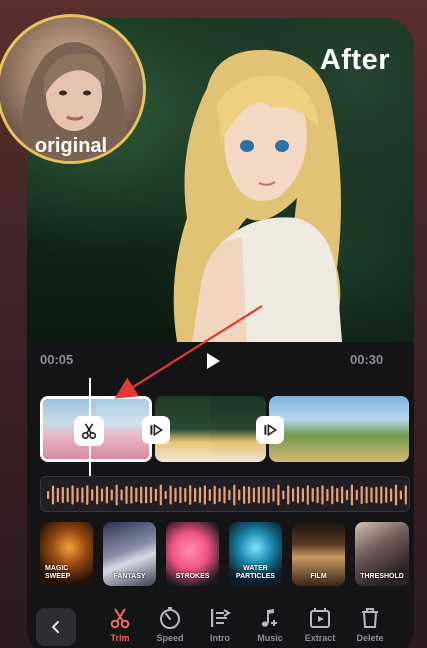 The image size is (427, 648). I want to click on clip-dogs, so click(339, 429).